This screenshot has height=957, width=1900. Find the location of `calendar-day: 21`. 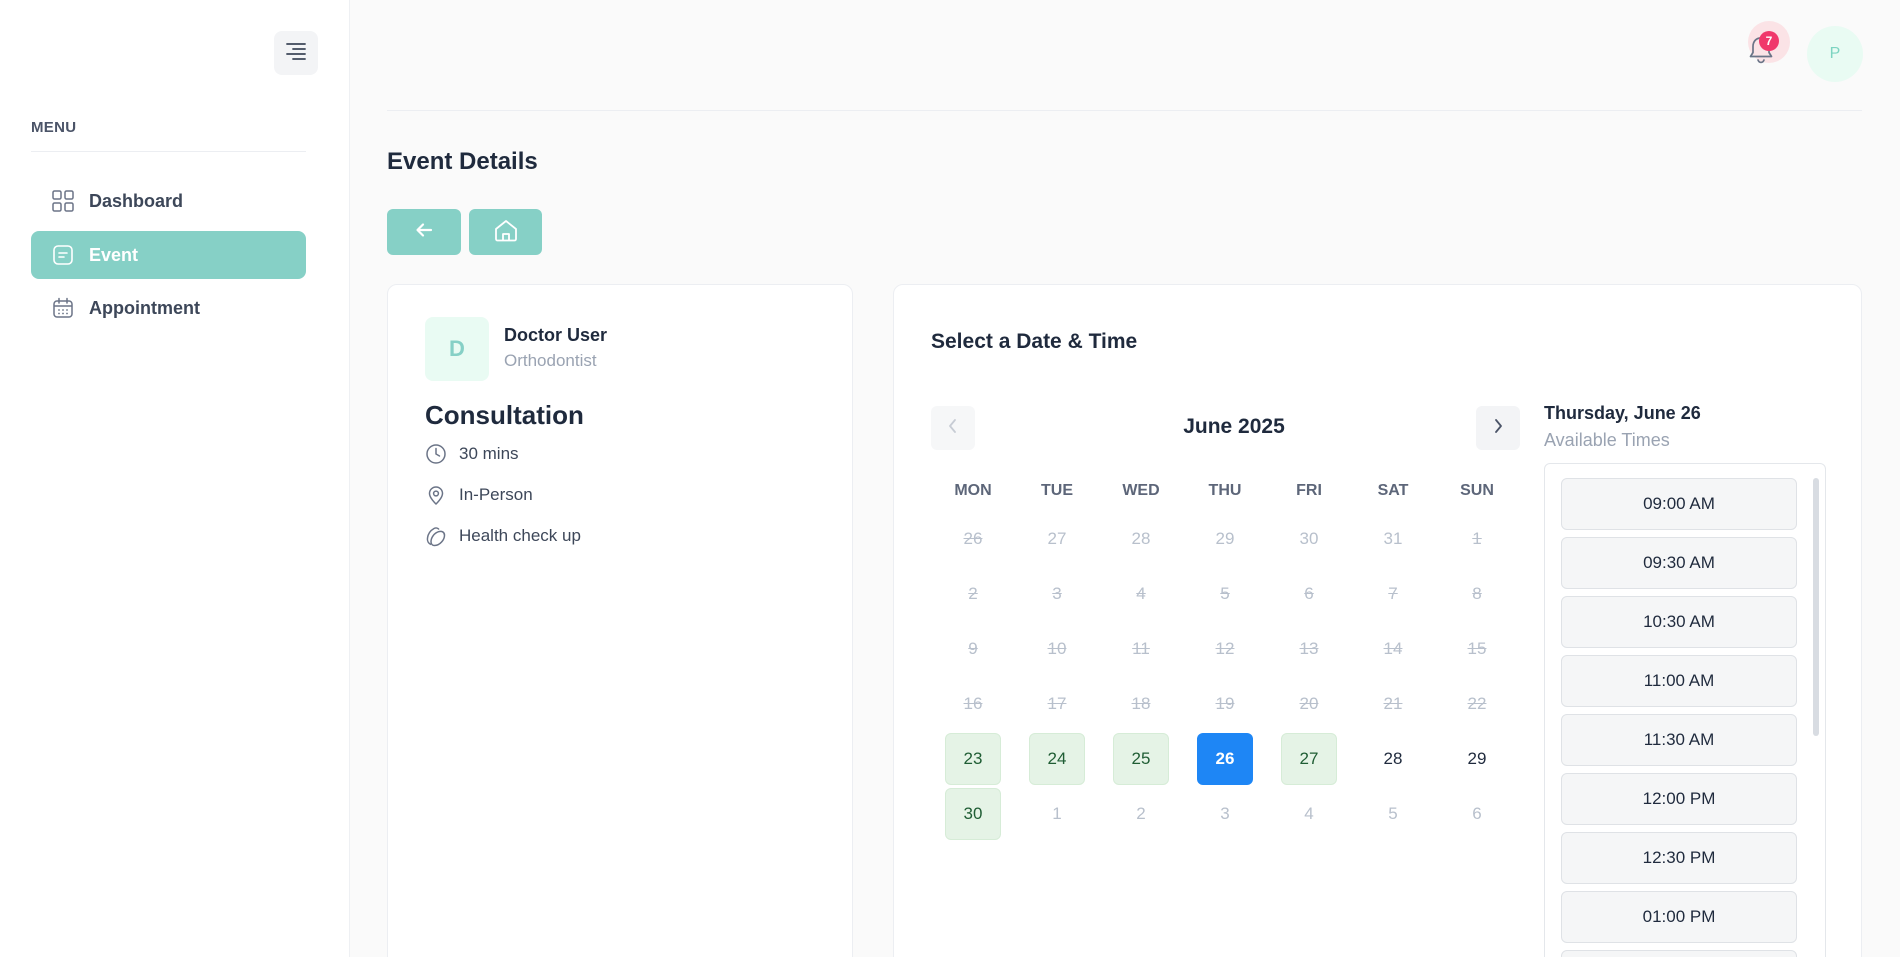

calendar-day: 21 is located at coordinates (1393, 703).